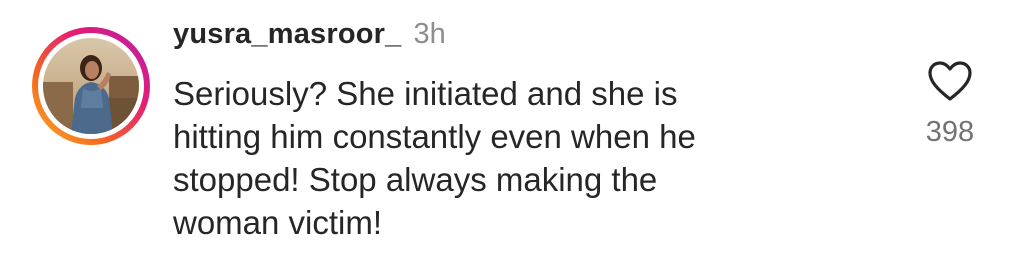 The image size is (1024, 260). What do you see at coordinates (950, 132) in the screenshot?
I see `like-count: 398` at bounding box center [950, 132].